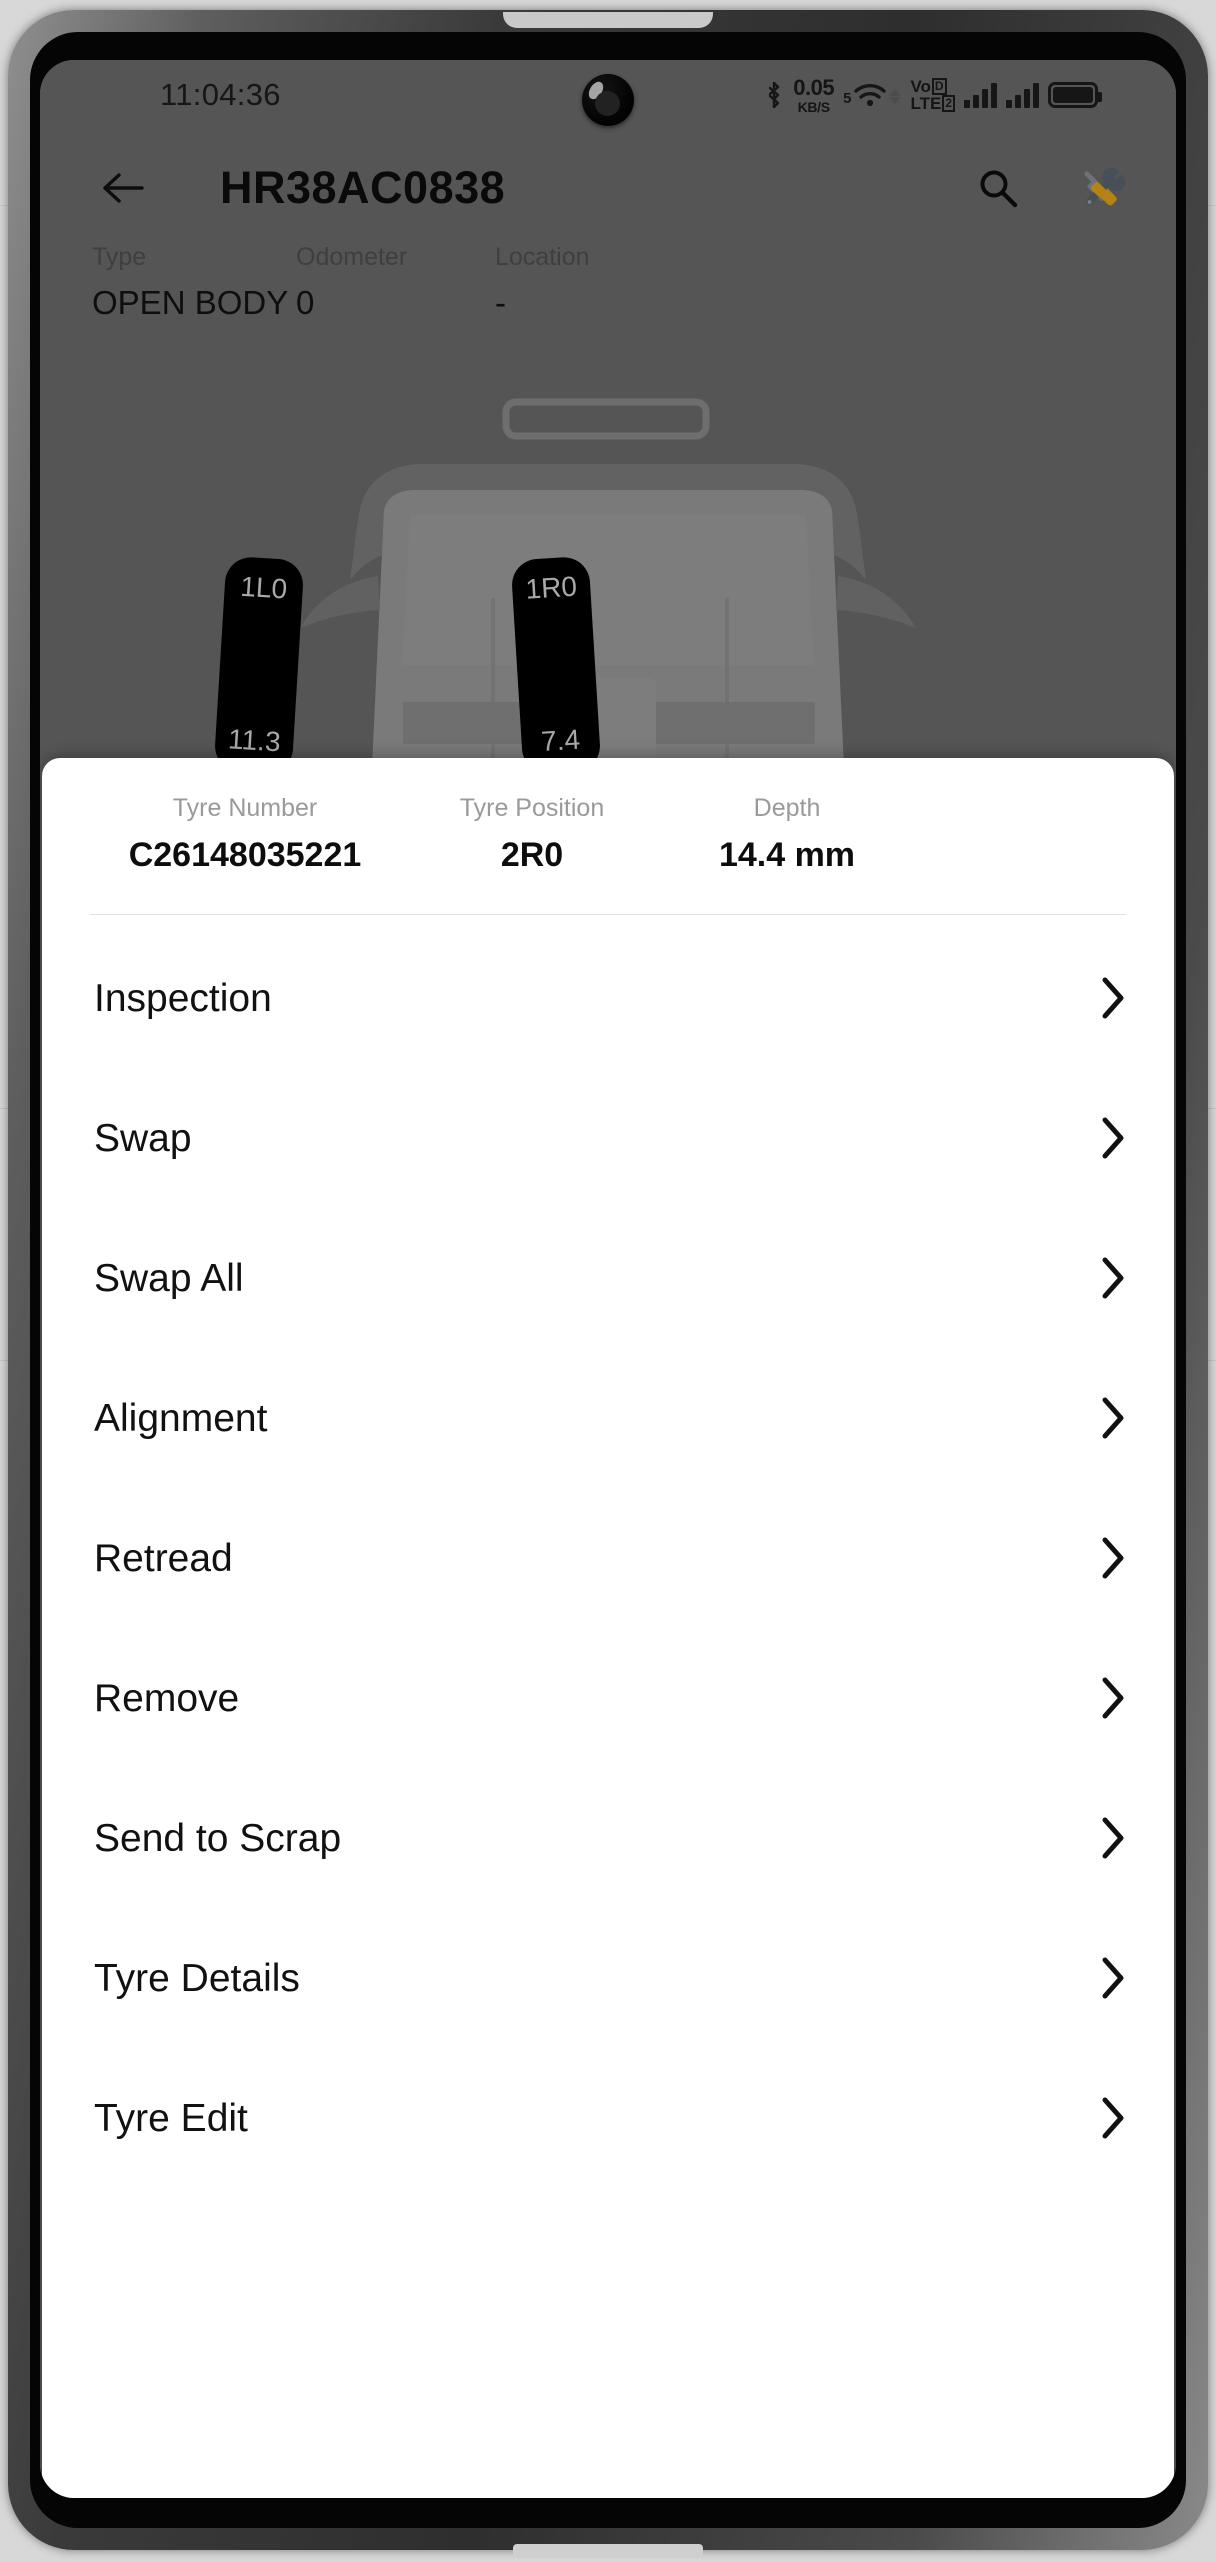  I want to click on sheet-divider, so click(608, 914).